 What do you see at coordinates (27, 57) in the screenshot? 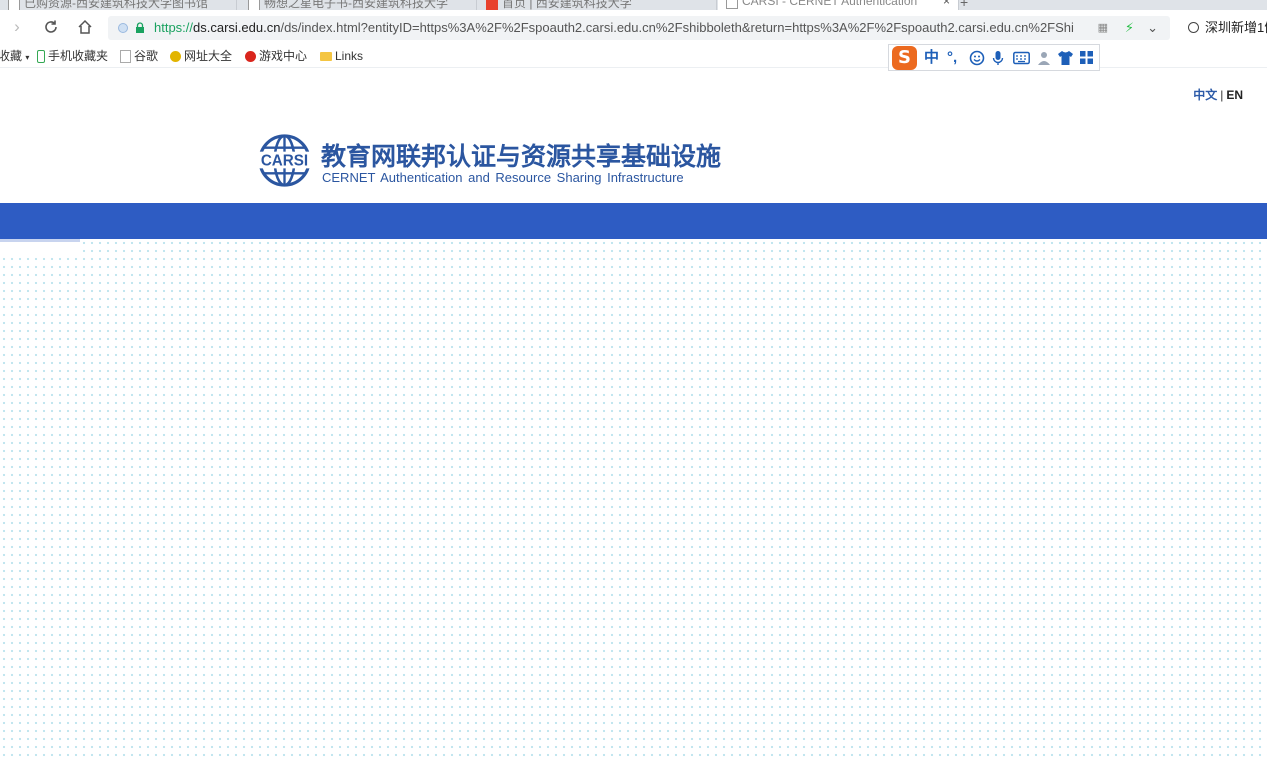
I see `dropdown-icon: ▾` at bounding box center [27, 57].